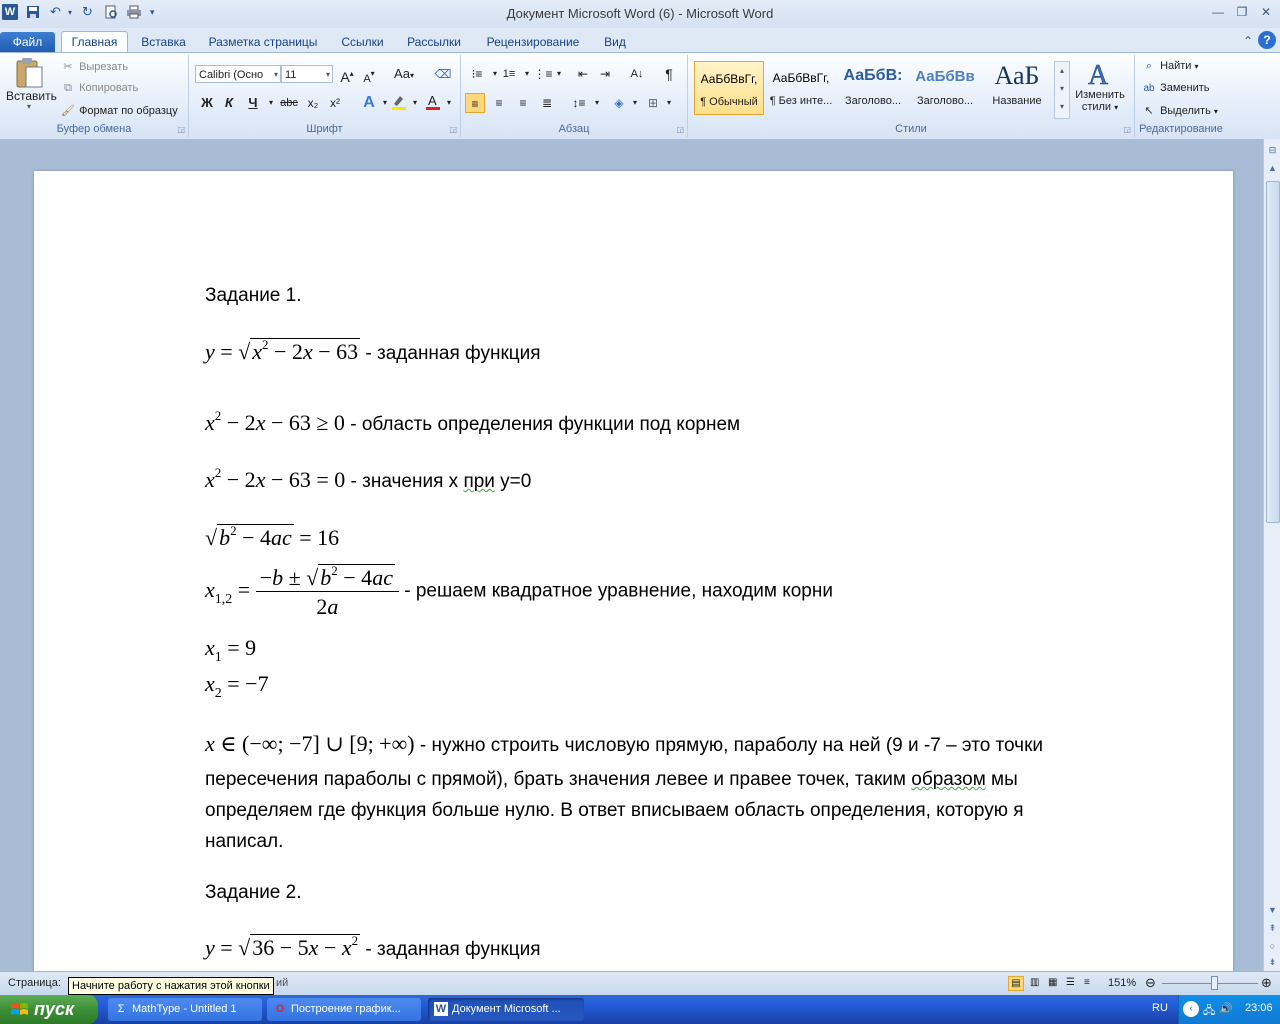 This screenshot has height=1024, width=1280. What do you see at coordinates (207, 103) in the screenshot?
I see `bold-button: Ж` at bounding box center [207, 103].